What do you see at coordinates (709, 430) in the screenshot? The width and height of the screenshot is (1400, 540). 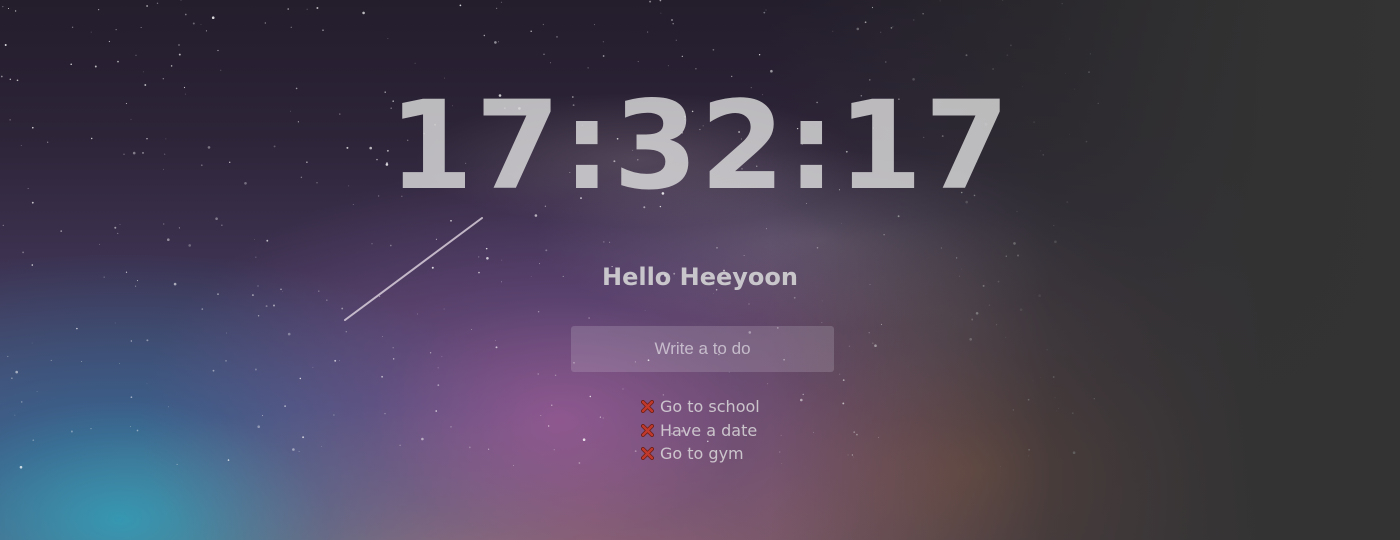 I see `todo-text: Have a date` at bounding box center [709, 430].